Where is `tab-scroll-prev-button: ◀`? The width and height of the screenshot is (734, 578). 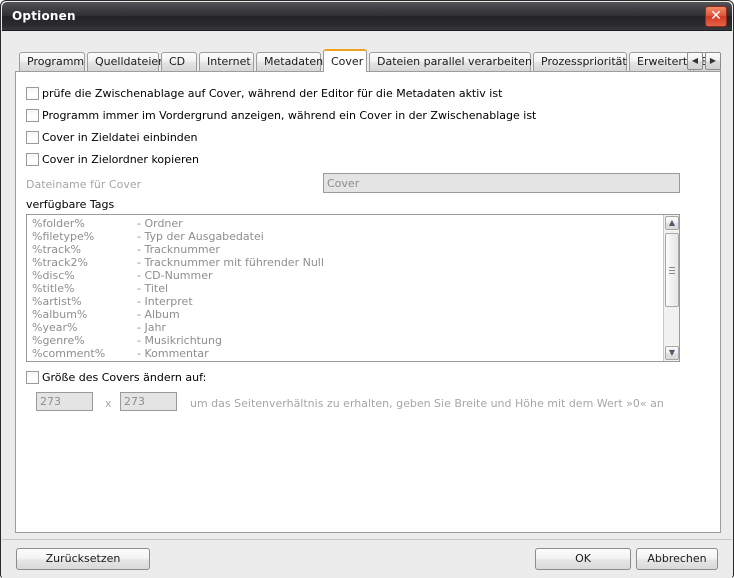 tab-scroll-prev-button: ◀ is located at coordinates (695, 61).